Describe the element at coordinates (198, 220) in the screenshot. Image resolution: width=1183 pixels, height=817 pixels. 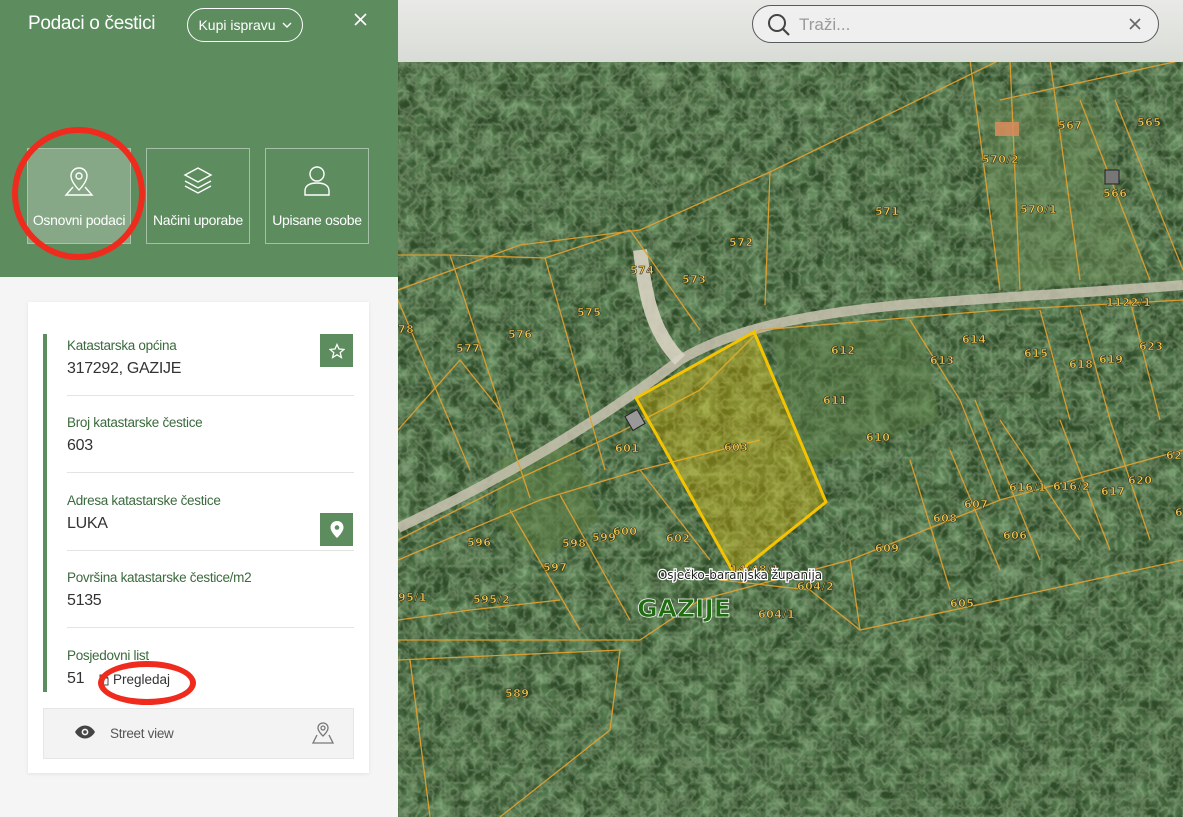
I see `tab-label: Načini uporabe` at that location.